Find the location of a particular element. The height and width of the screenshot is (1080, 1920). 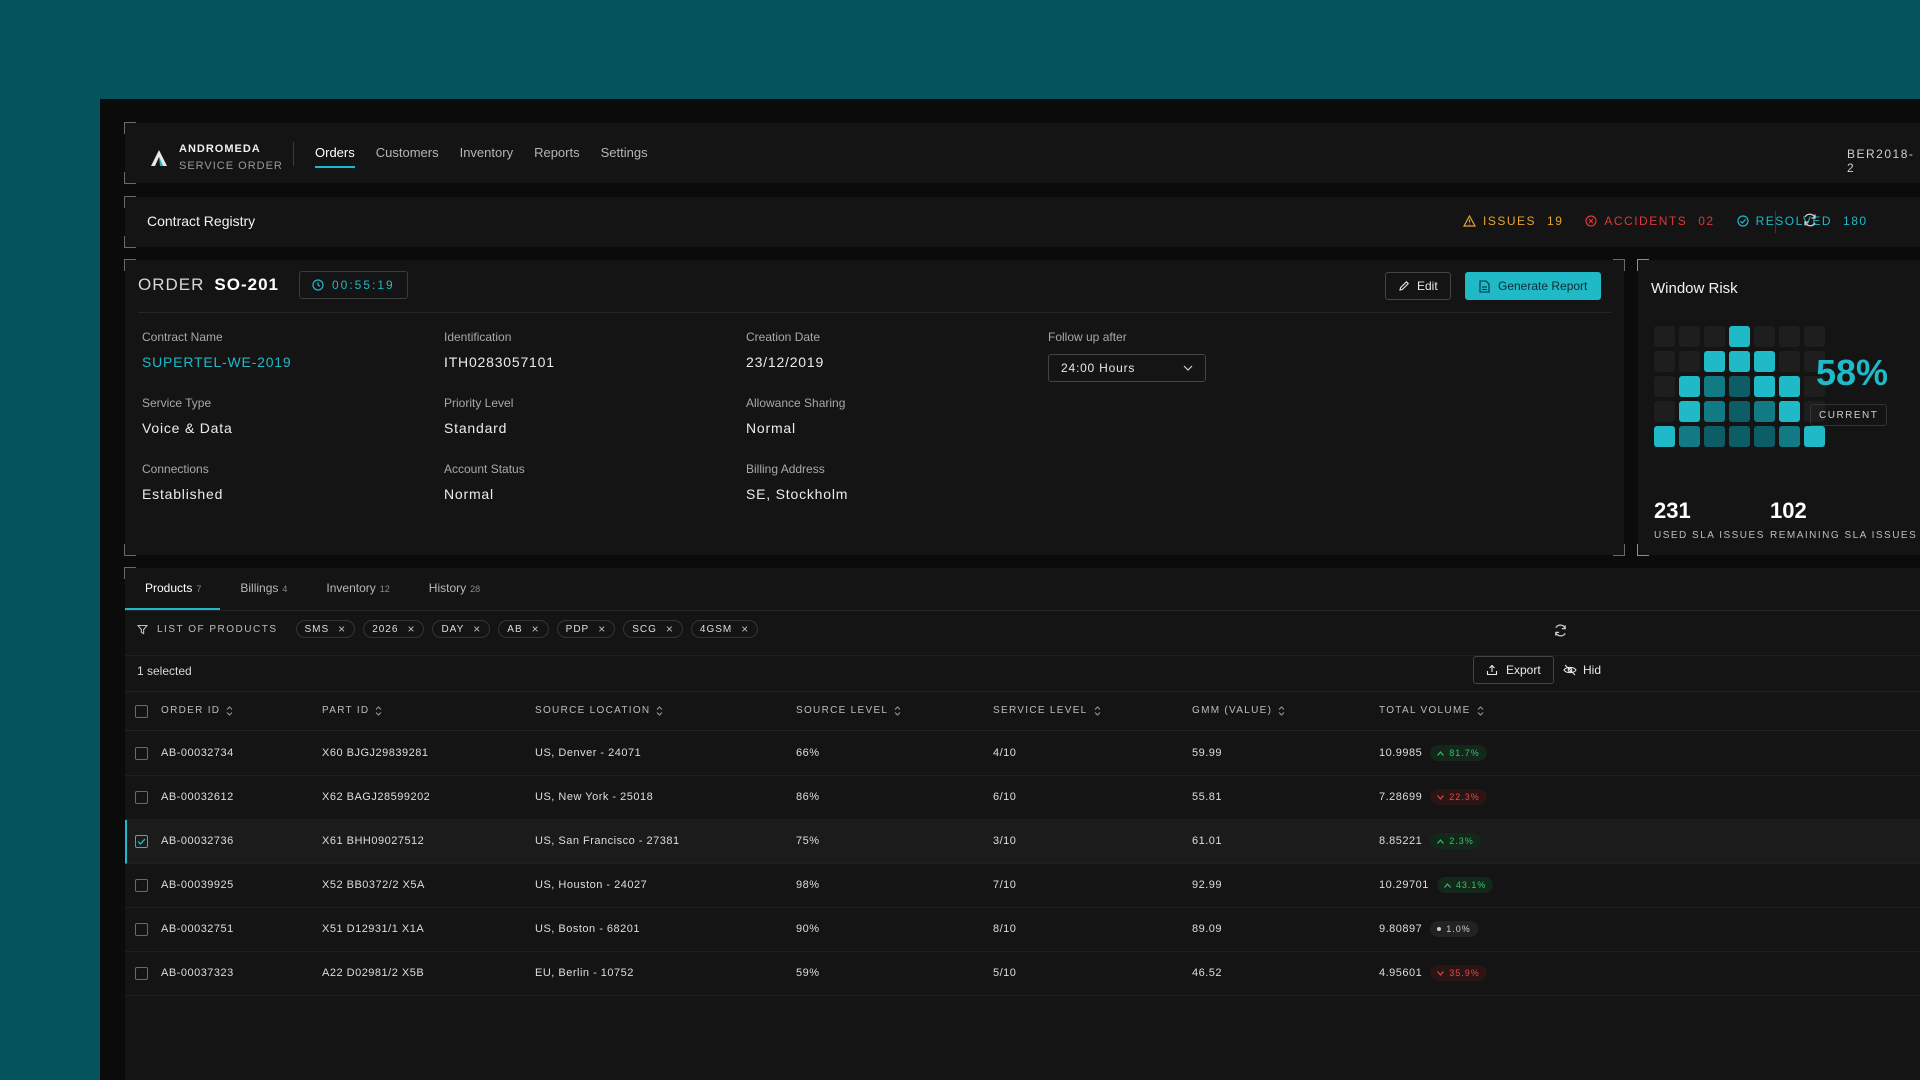

tab-inventory: Inventory 12 is located at coordinates (357, 589).